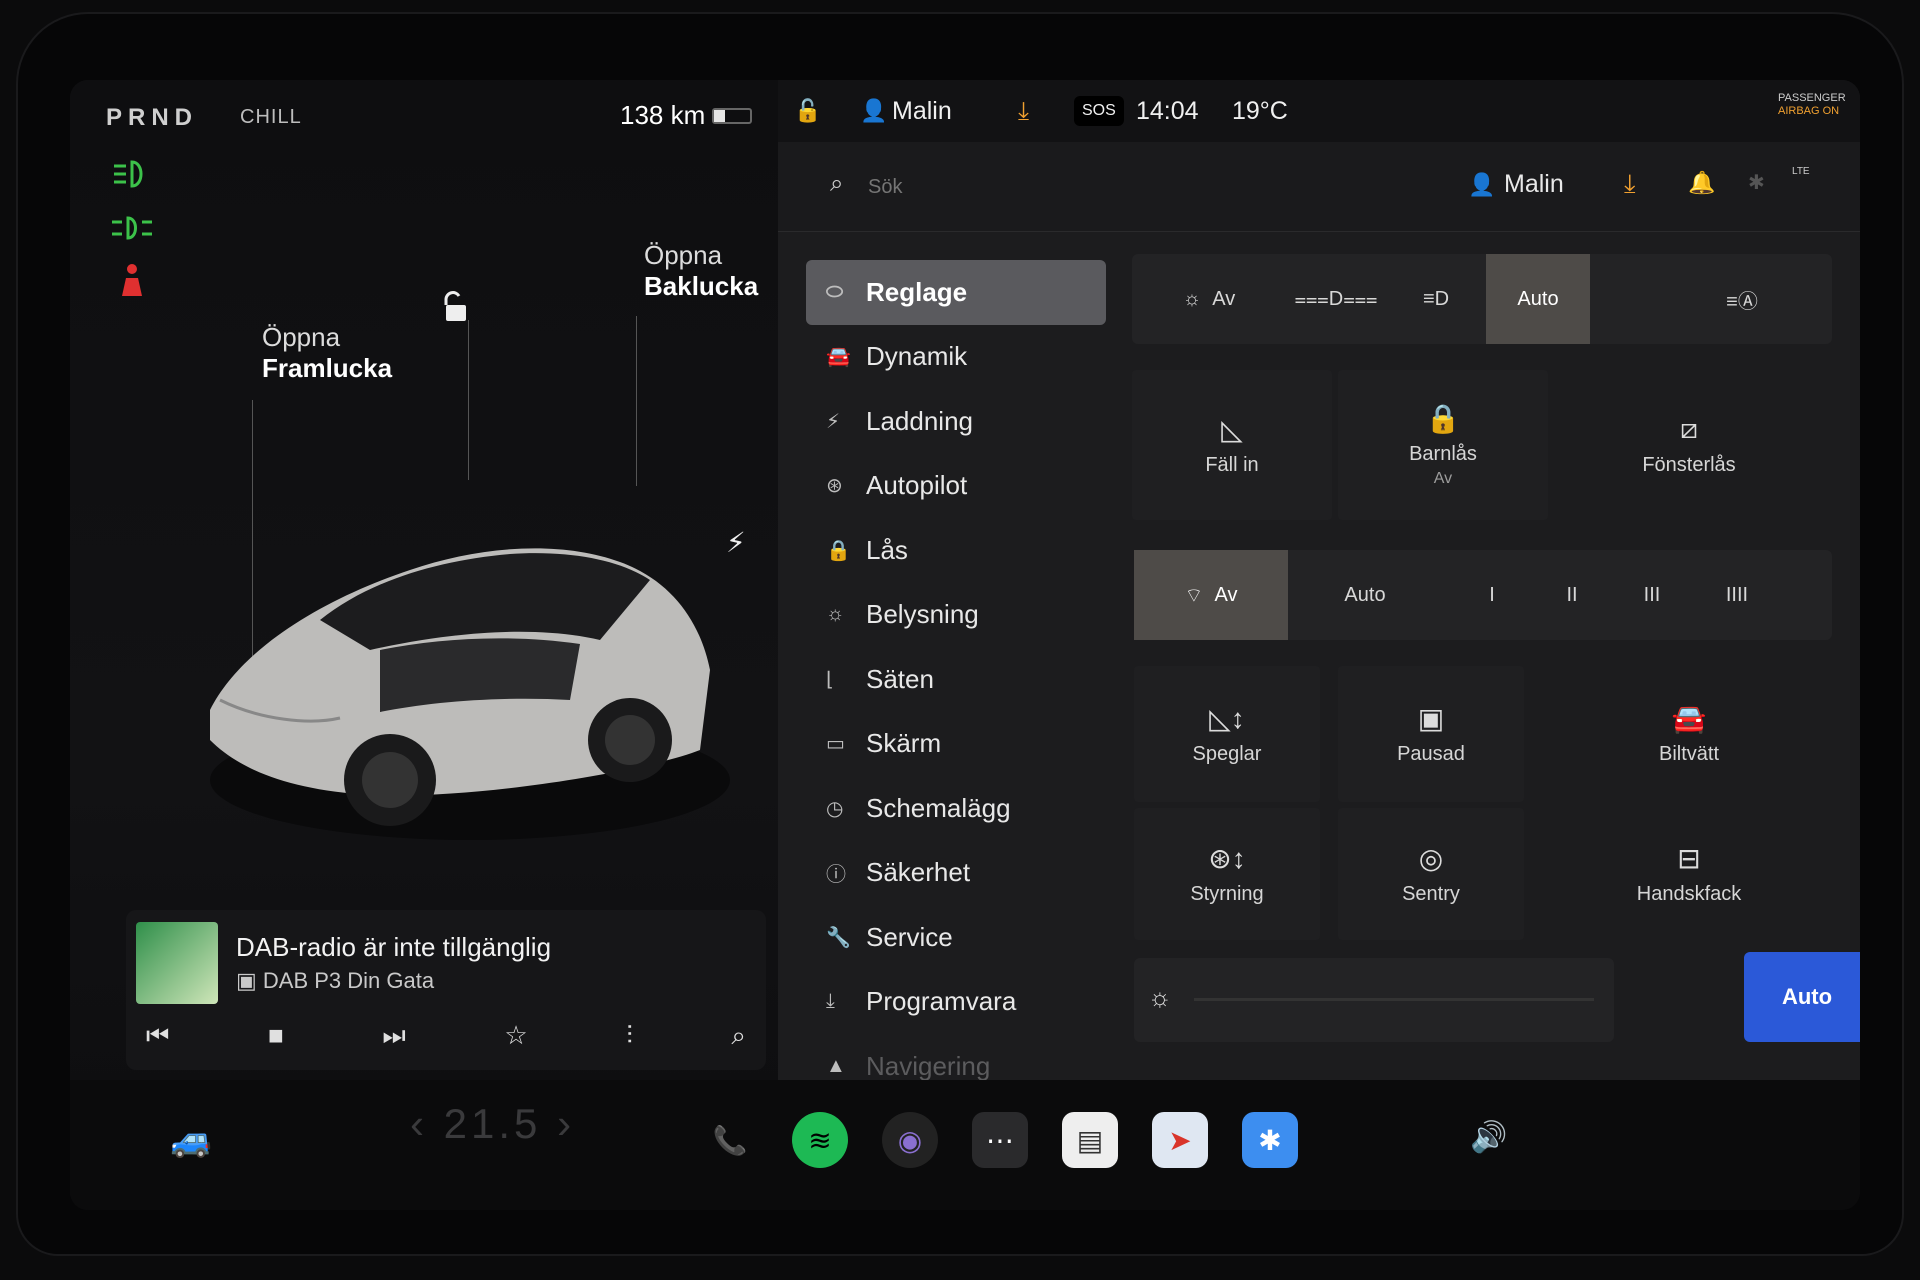  What do you see at coordinates (1431, 894) in the screenshot?
I see `sentry-label: Sentry` at bounding box center [1431, 894].